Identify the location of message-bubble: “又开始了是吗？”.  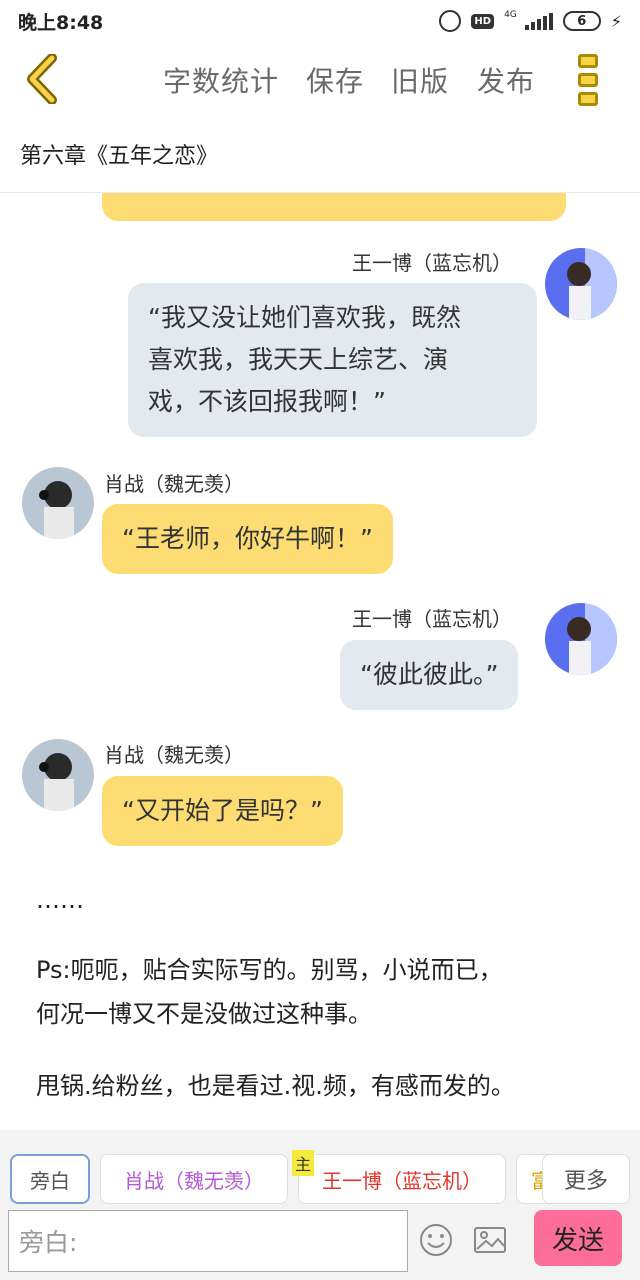
(222, 811).